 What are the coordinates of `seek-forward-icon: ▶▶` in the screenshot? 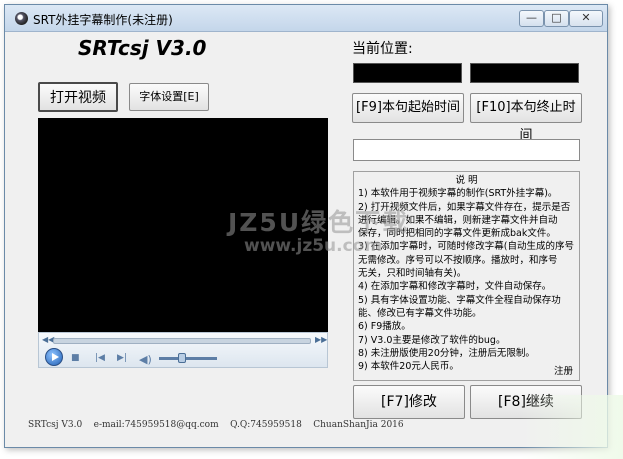 It's located at (321, 339).